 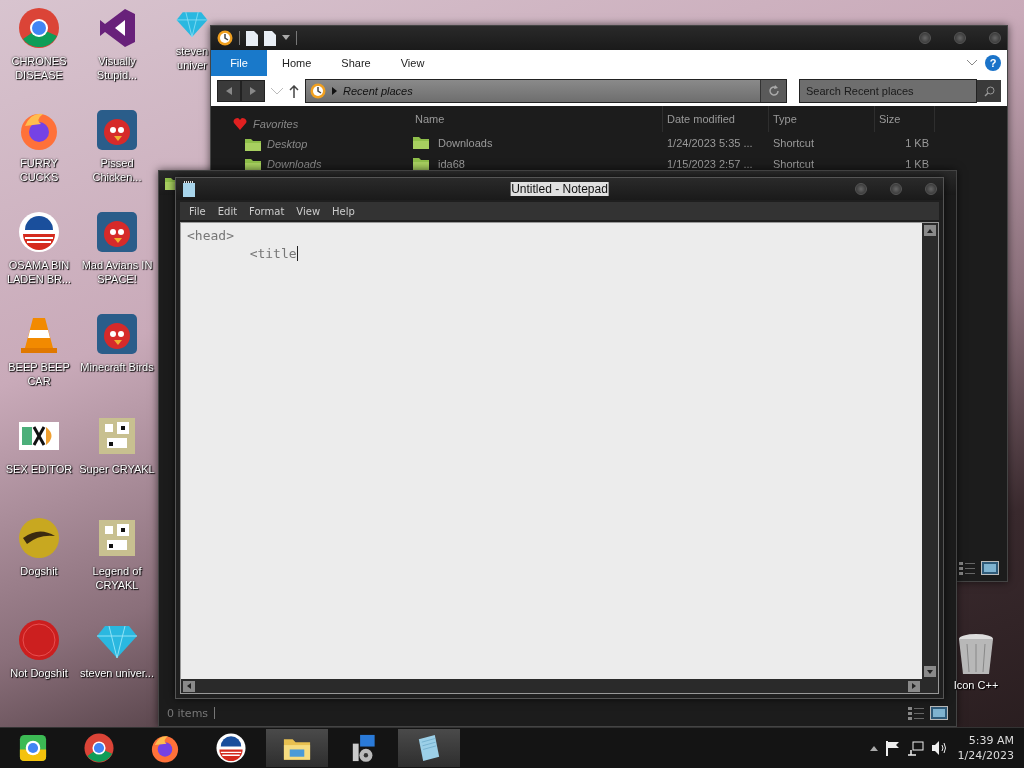 I want to click on help-button: ?, so click(x=993, y=63).